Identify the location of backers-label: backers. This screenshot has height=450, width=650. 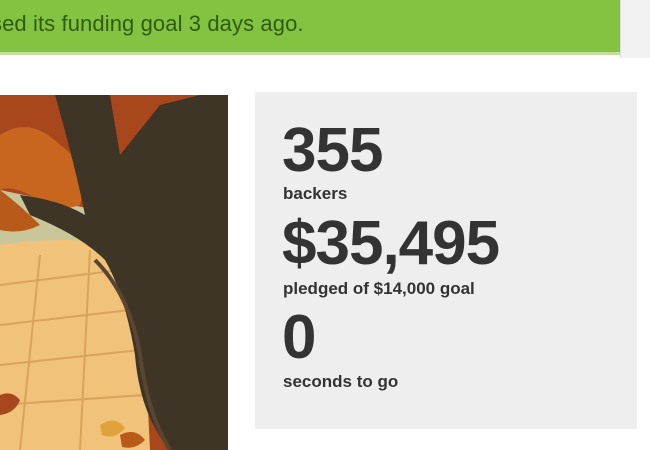
(315, 193).